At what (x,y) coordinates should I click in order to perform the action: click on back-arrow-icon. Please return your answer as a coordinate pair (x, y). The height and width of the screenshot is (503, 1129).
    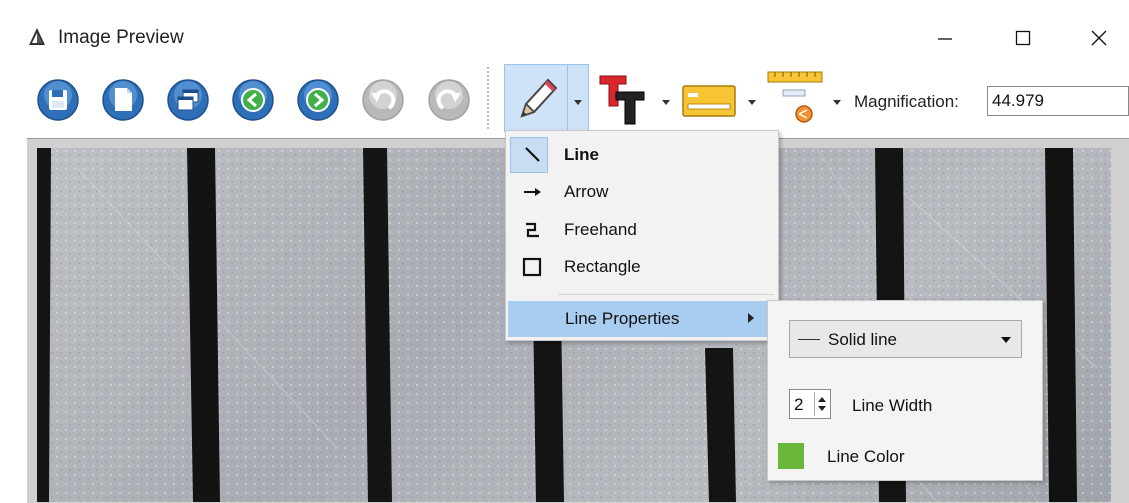
    Looking at the image, I should click on (253, 100).